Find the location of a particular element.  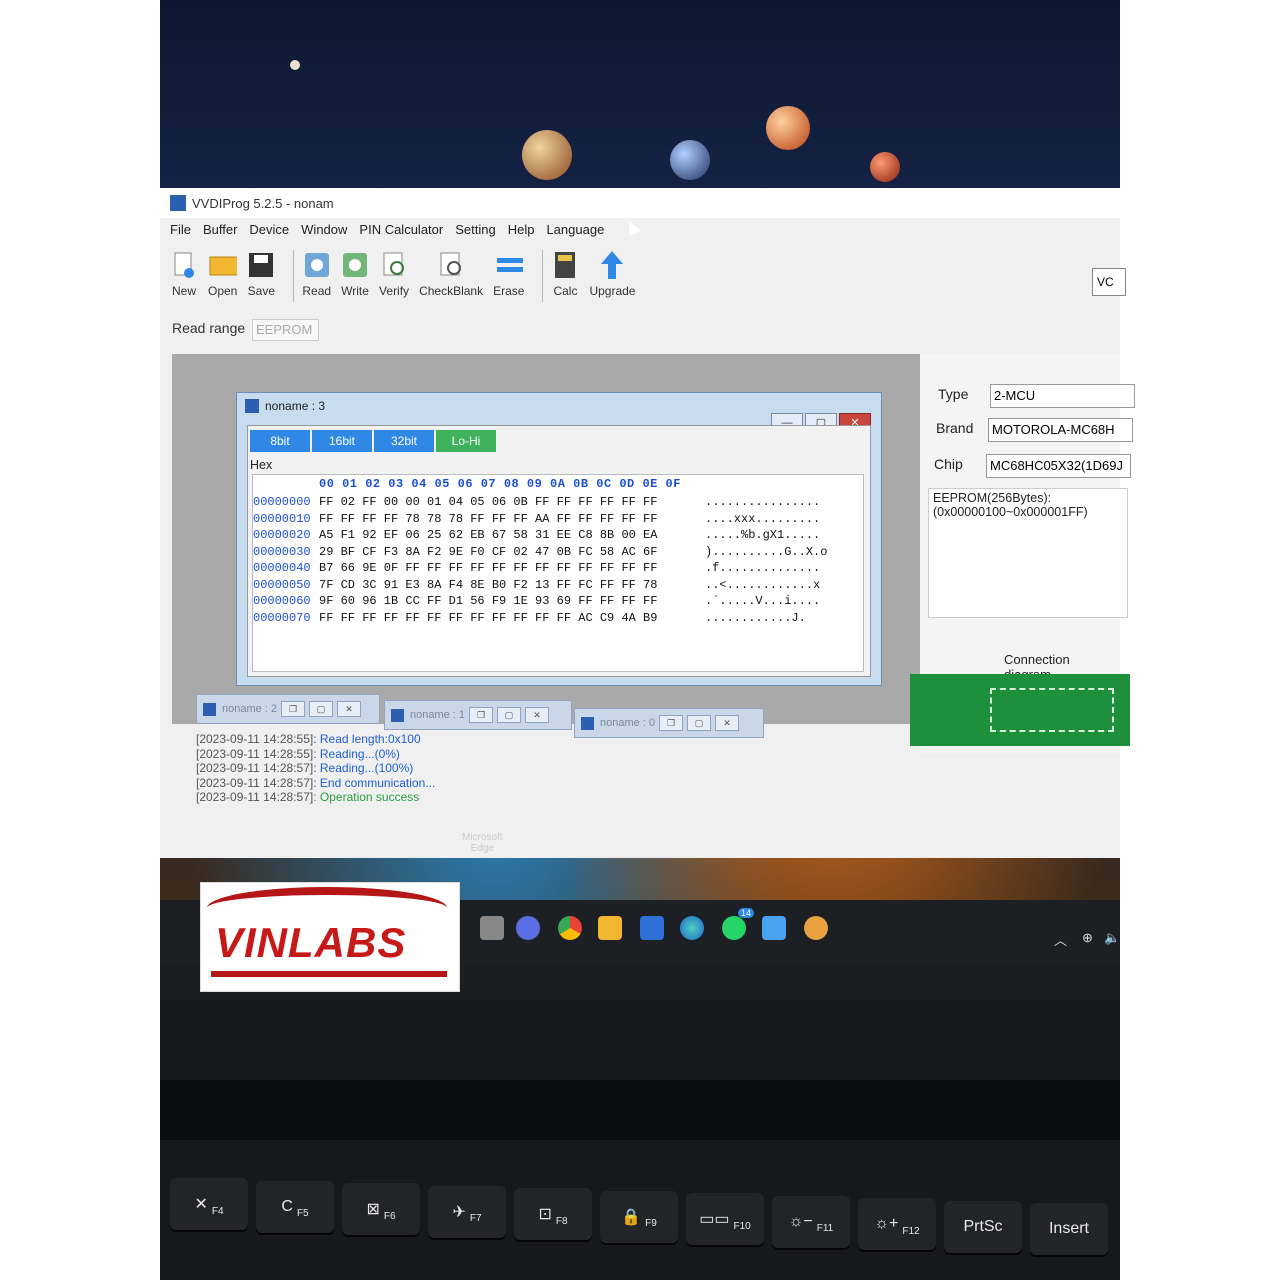

minimized-window-tab: noname : 1 ❐ ▢ ✕ is located at coordinates (478, 715).